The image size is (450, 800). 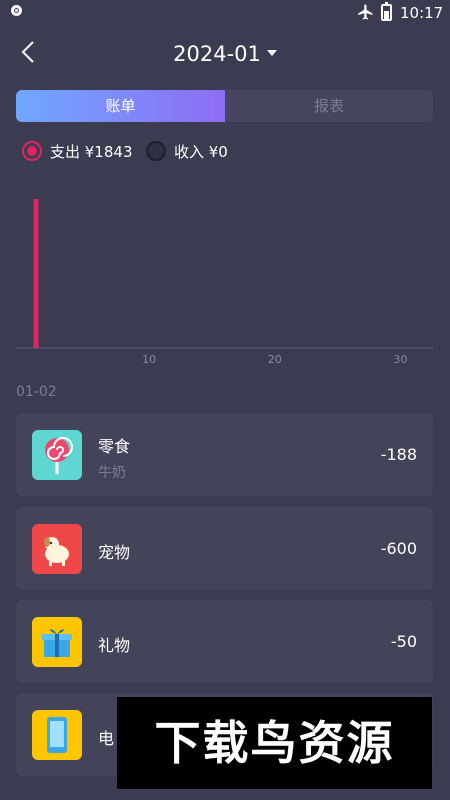 What do you see at coordinates (120, 106) in the screenshot?
I see `tab-bill: 账单` at bounding box center [120, 106].